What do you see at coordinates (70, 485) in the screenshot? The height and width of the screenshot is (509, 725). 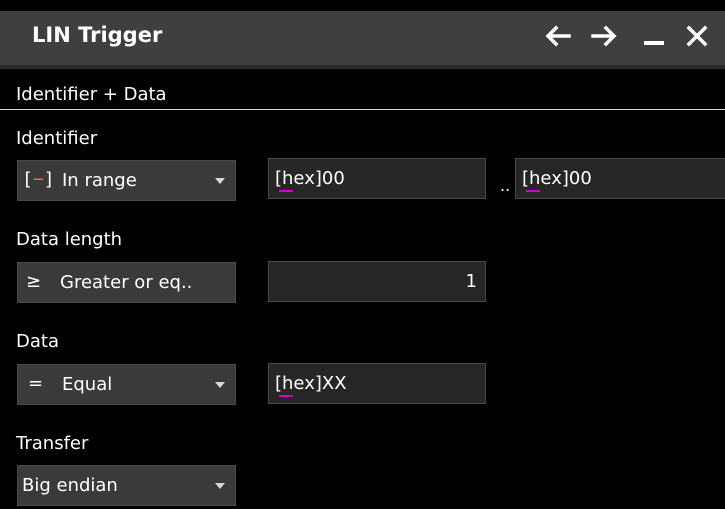 I see `transfer-value: Big endian` at bounding box center [70, 485].